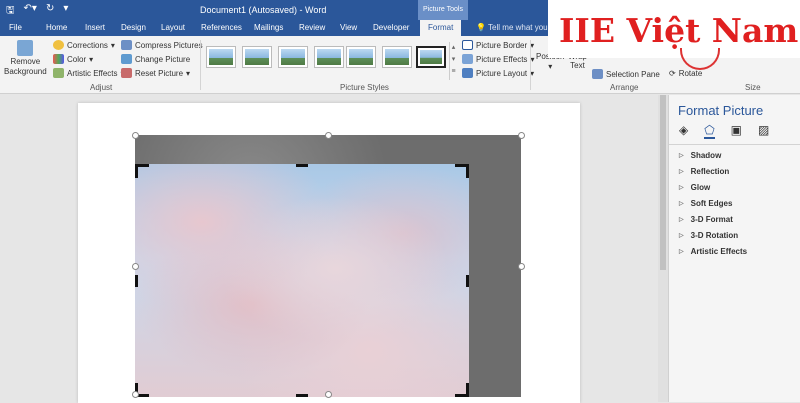  What do you see at coordinates (268, 27) in the screenshot?
I see `tab-mailings: Mailings` at bounding box center [268, 27].